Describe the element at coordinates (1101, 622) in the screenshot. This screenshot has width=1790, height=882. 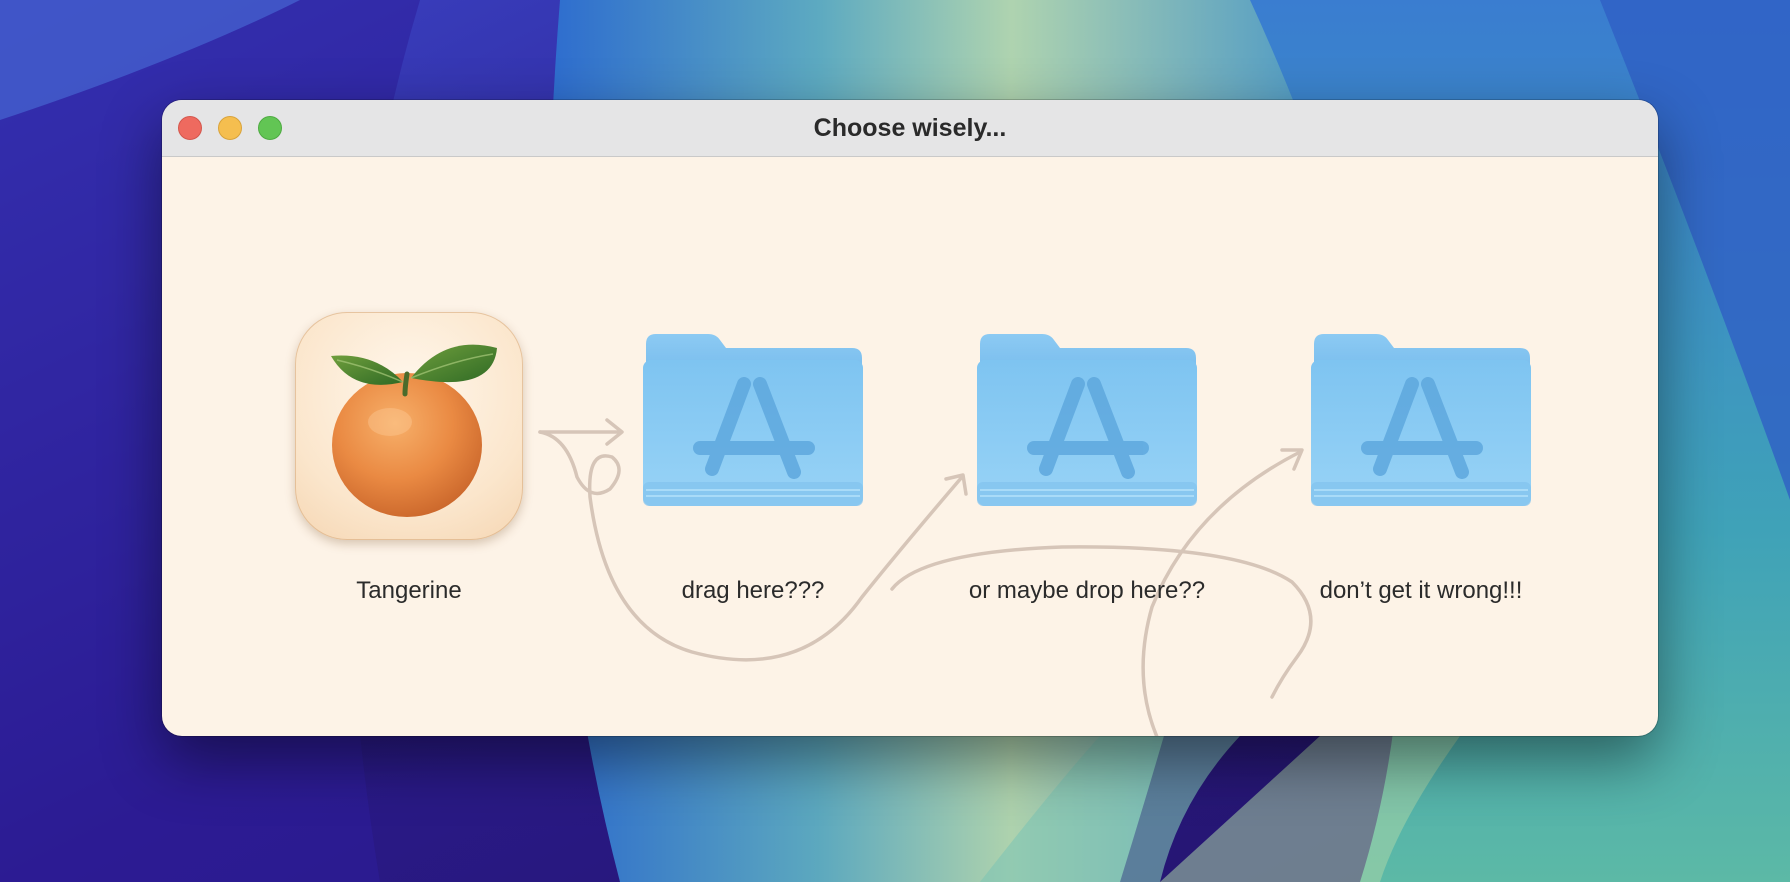
I see `arrow-long-curve` at that location.